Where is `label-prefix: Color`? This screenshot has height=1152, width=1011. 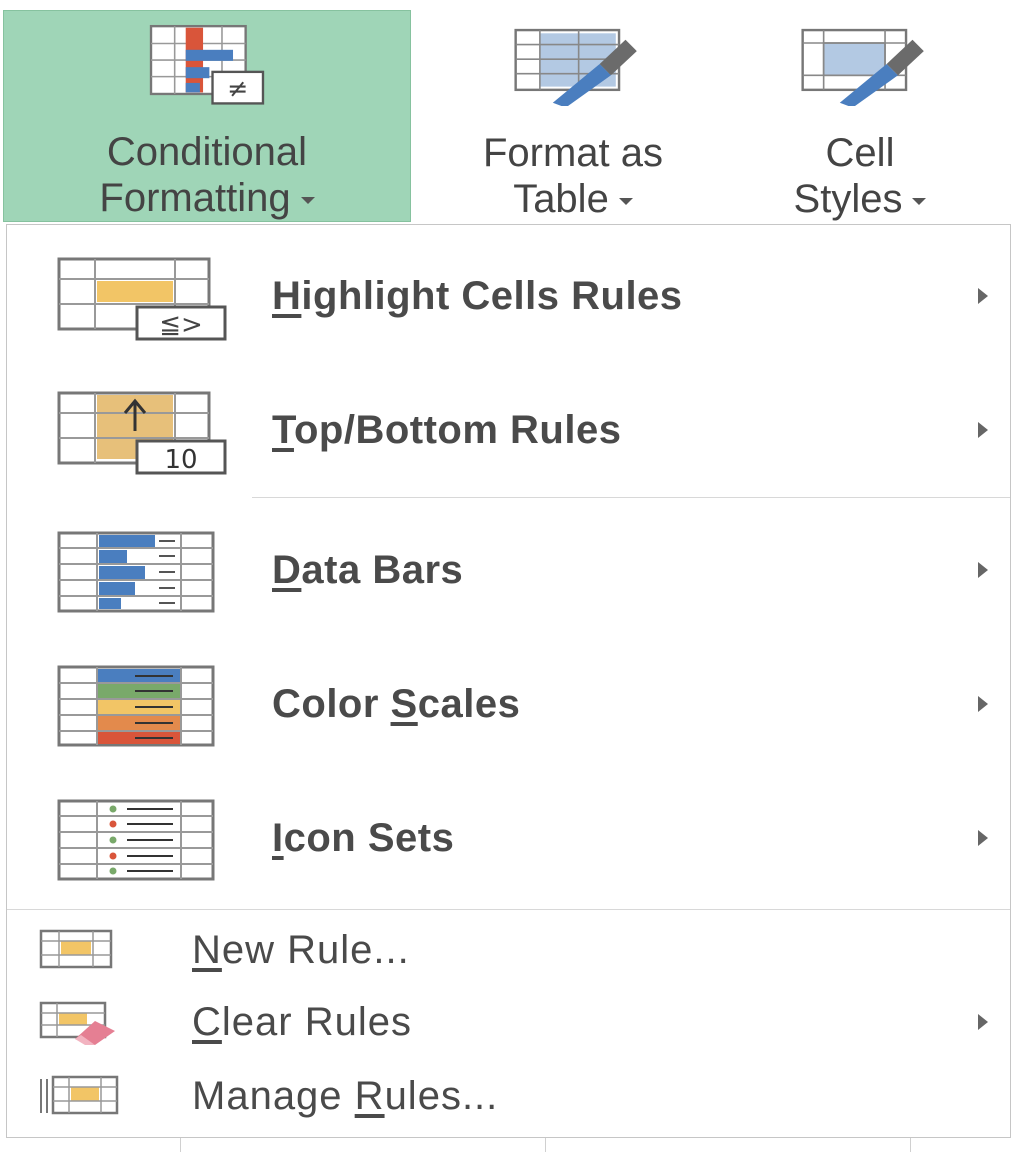
label-prefix: Color is located at coordinates (331, 704).